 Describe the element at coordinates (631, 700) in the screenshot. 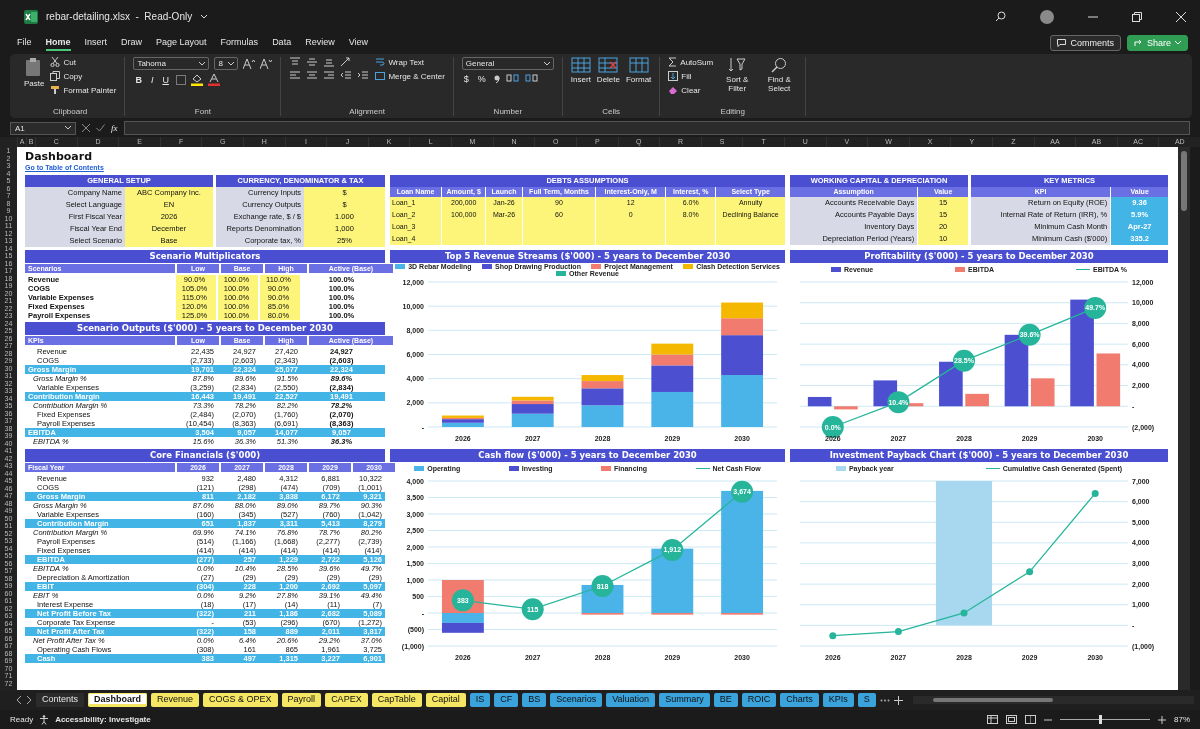

I see `sheet-tab: Valuation` at that location.